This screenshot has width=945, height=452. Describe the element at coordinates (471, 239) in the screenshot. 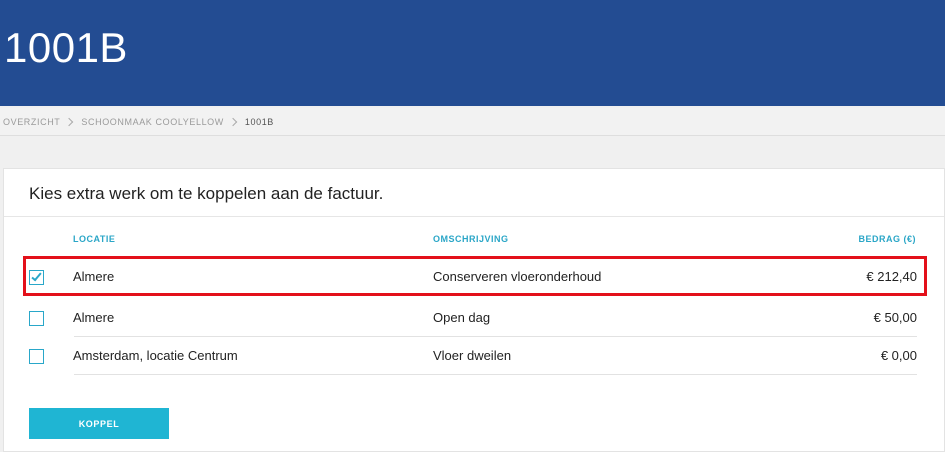

I see `column-header-description: OMSCHRIJVING` at that location.